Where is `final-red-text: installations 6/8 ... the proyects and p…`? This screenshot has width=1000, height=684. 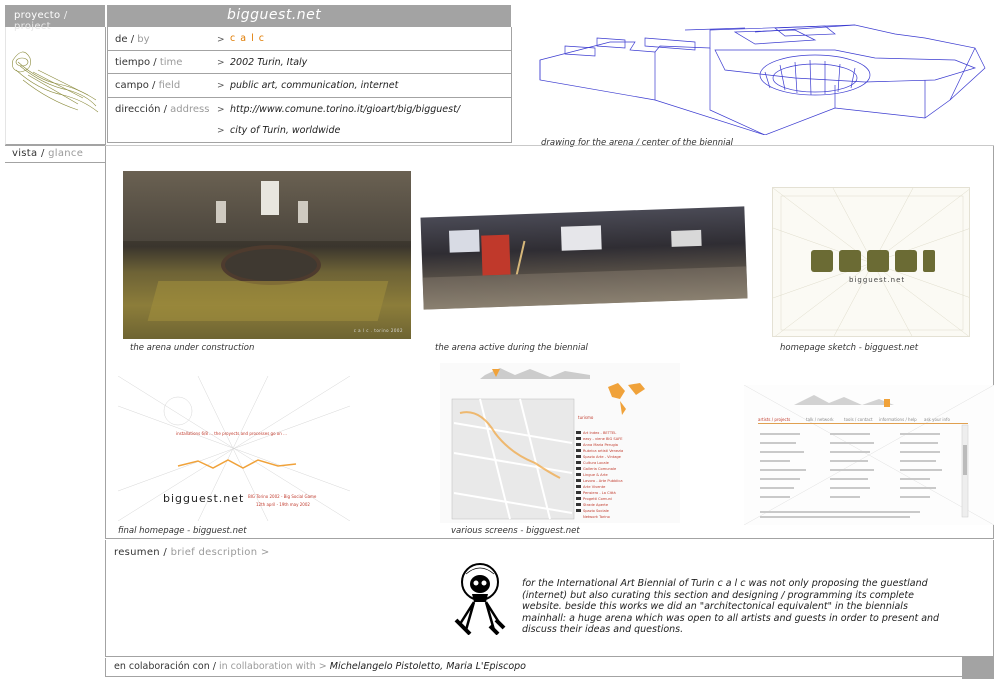 final-red-text: installations 6/8 ... the proyects and p… is located at coordinates (231, 433).